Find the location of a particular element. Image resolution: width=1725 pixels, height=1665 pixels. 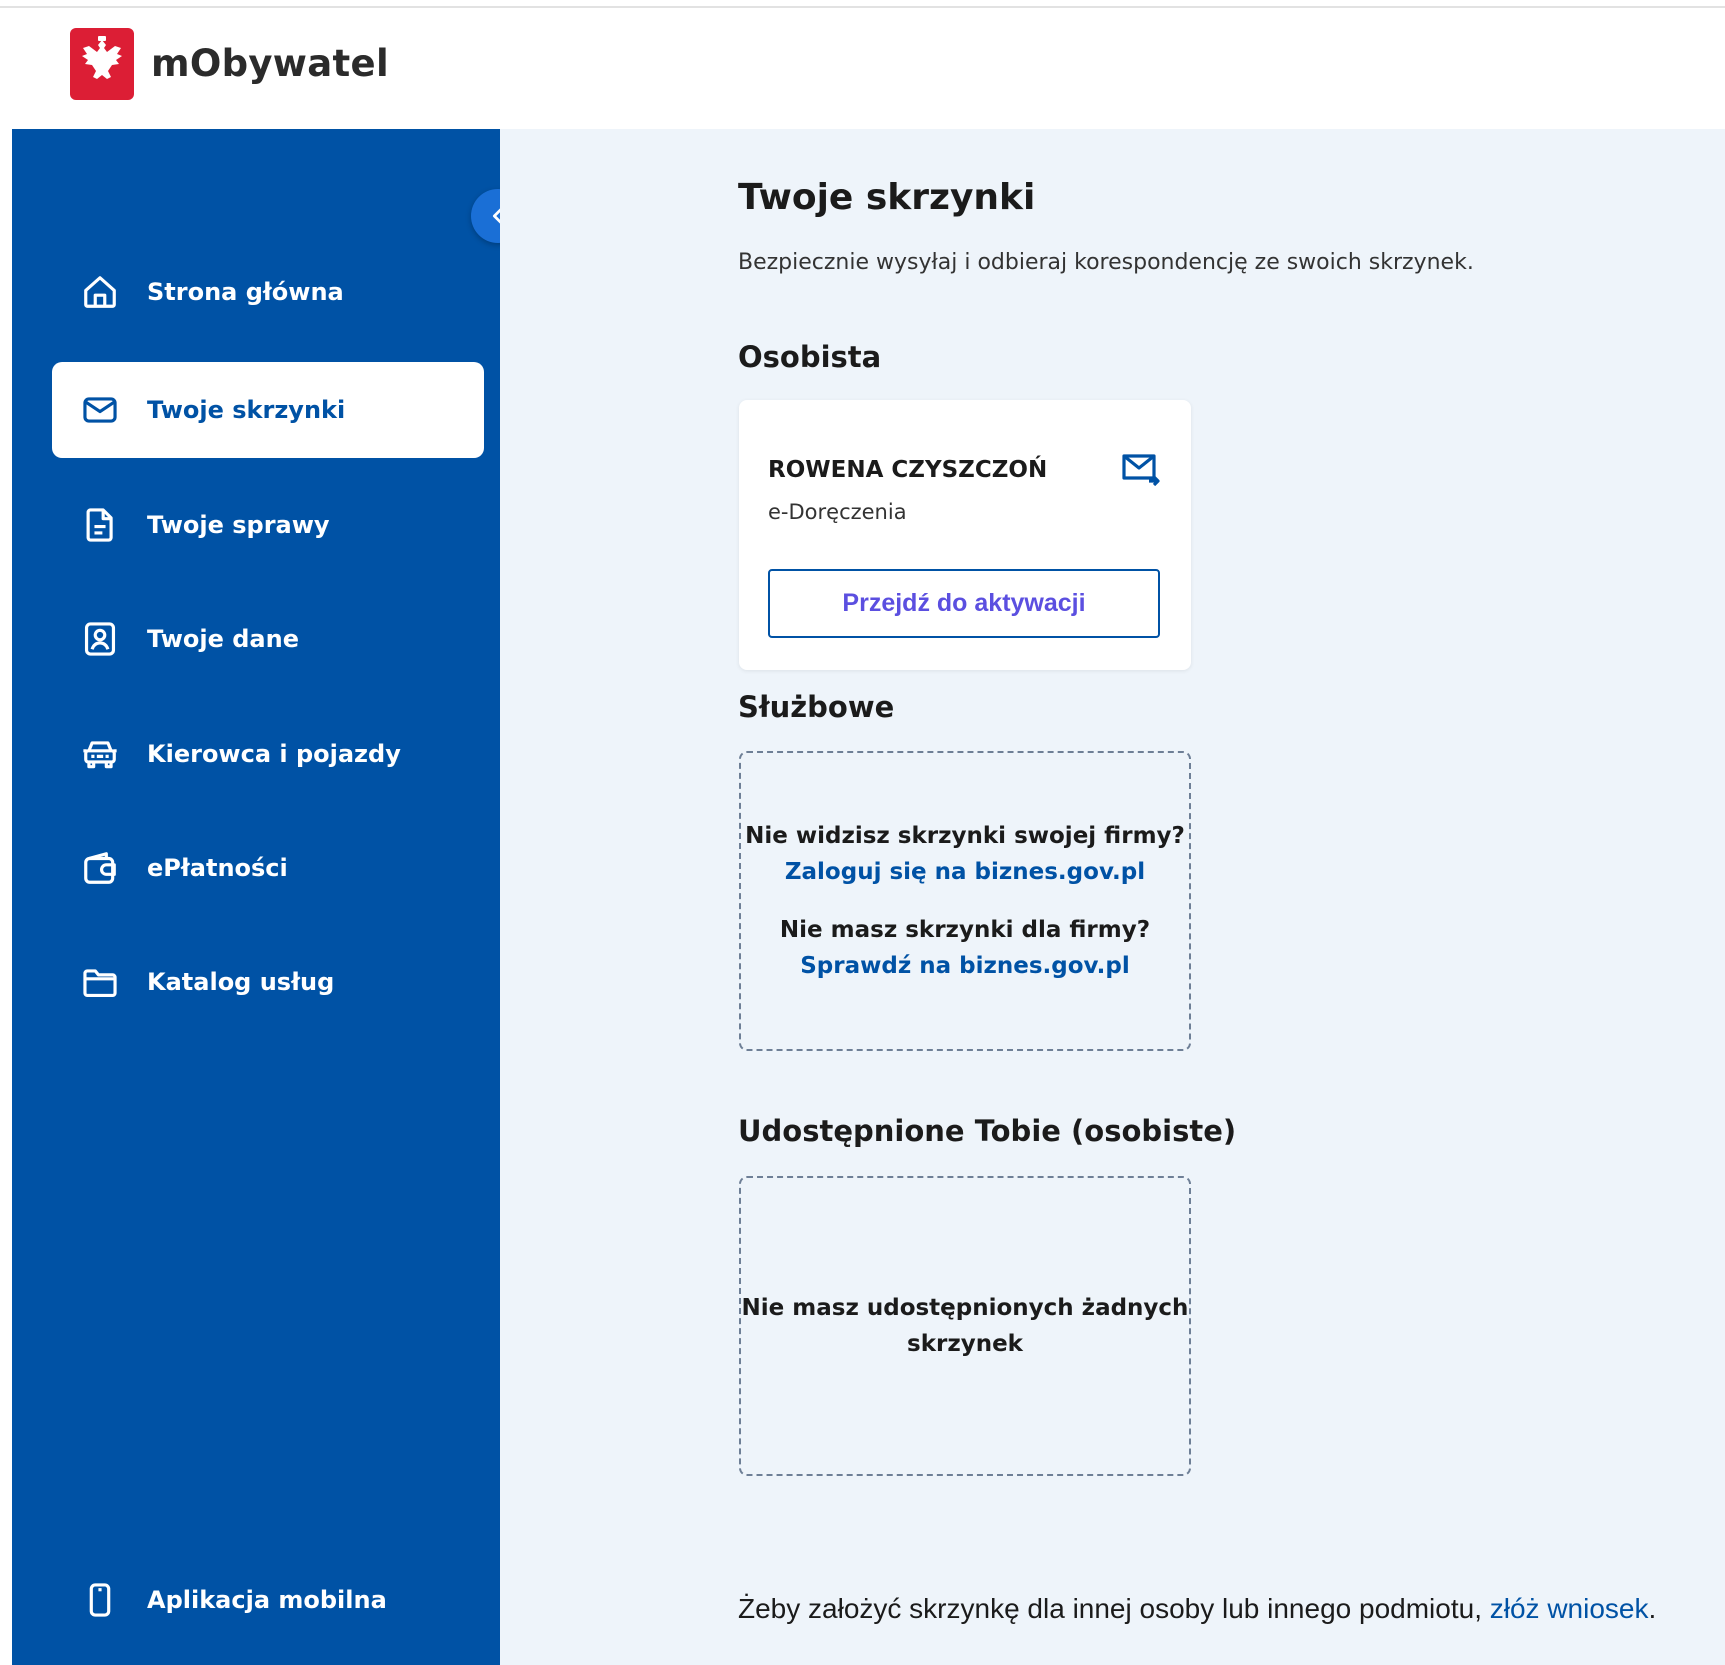

sidebar-item-vehicles: Kierowca i pojazdy is located at coordinates (268, 754).